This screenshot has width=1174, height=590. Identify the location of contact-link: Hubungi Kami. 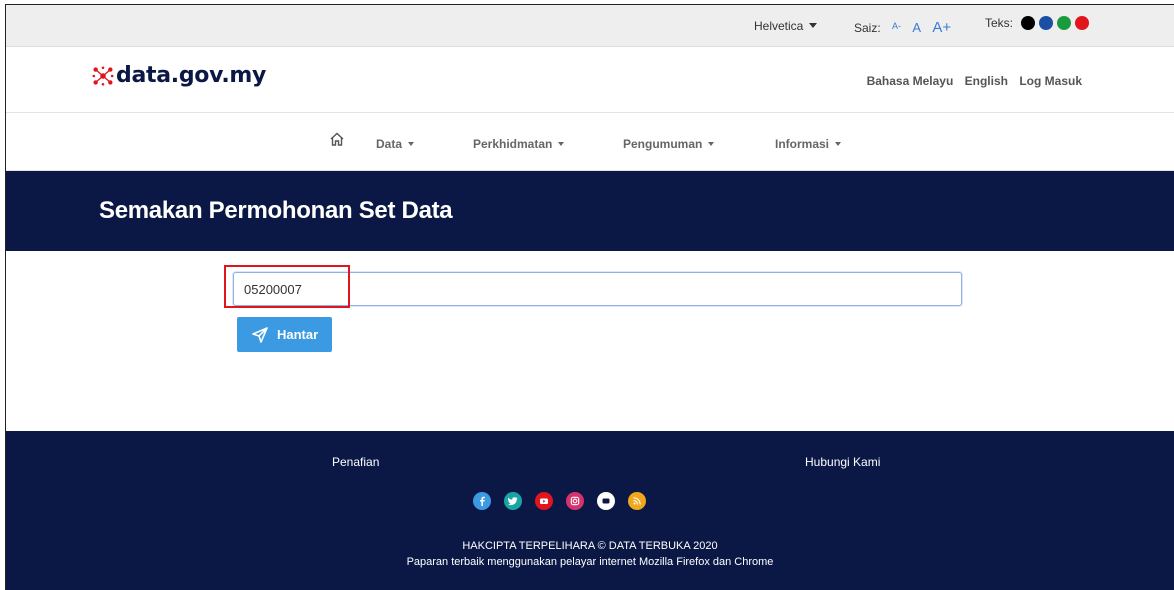
(842, 462).